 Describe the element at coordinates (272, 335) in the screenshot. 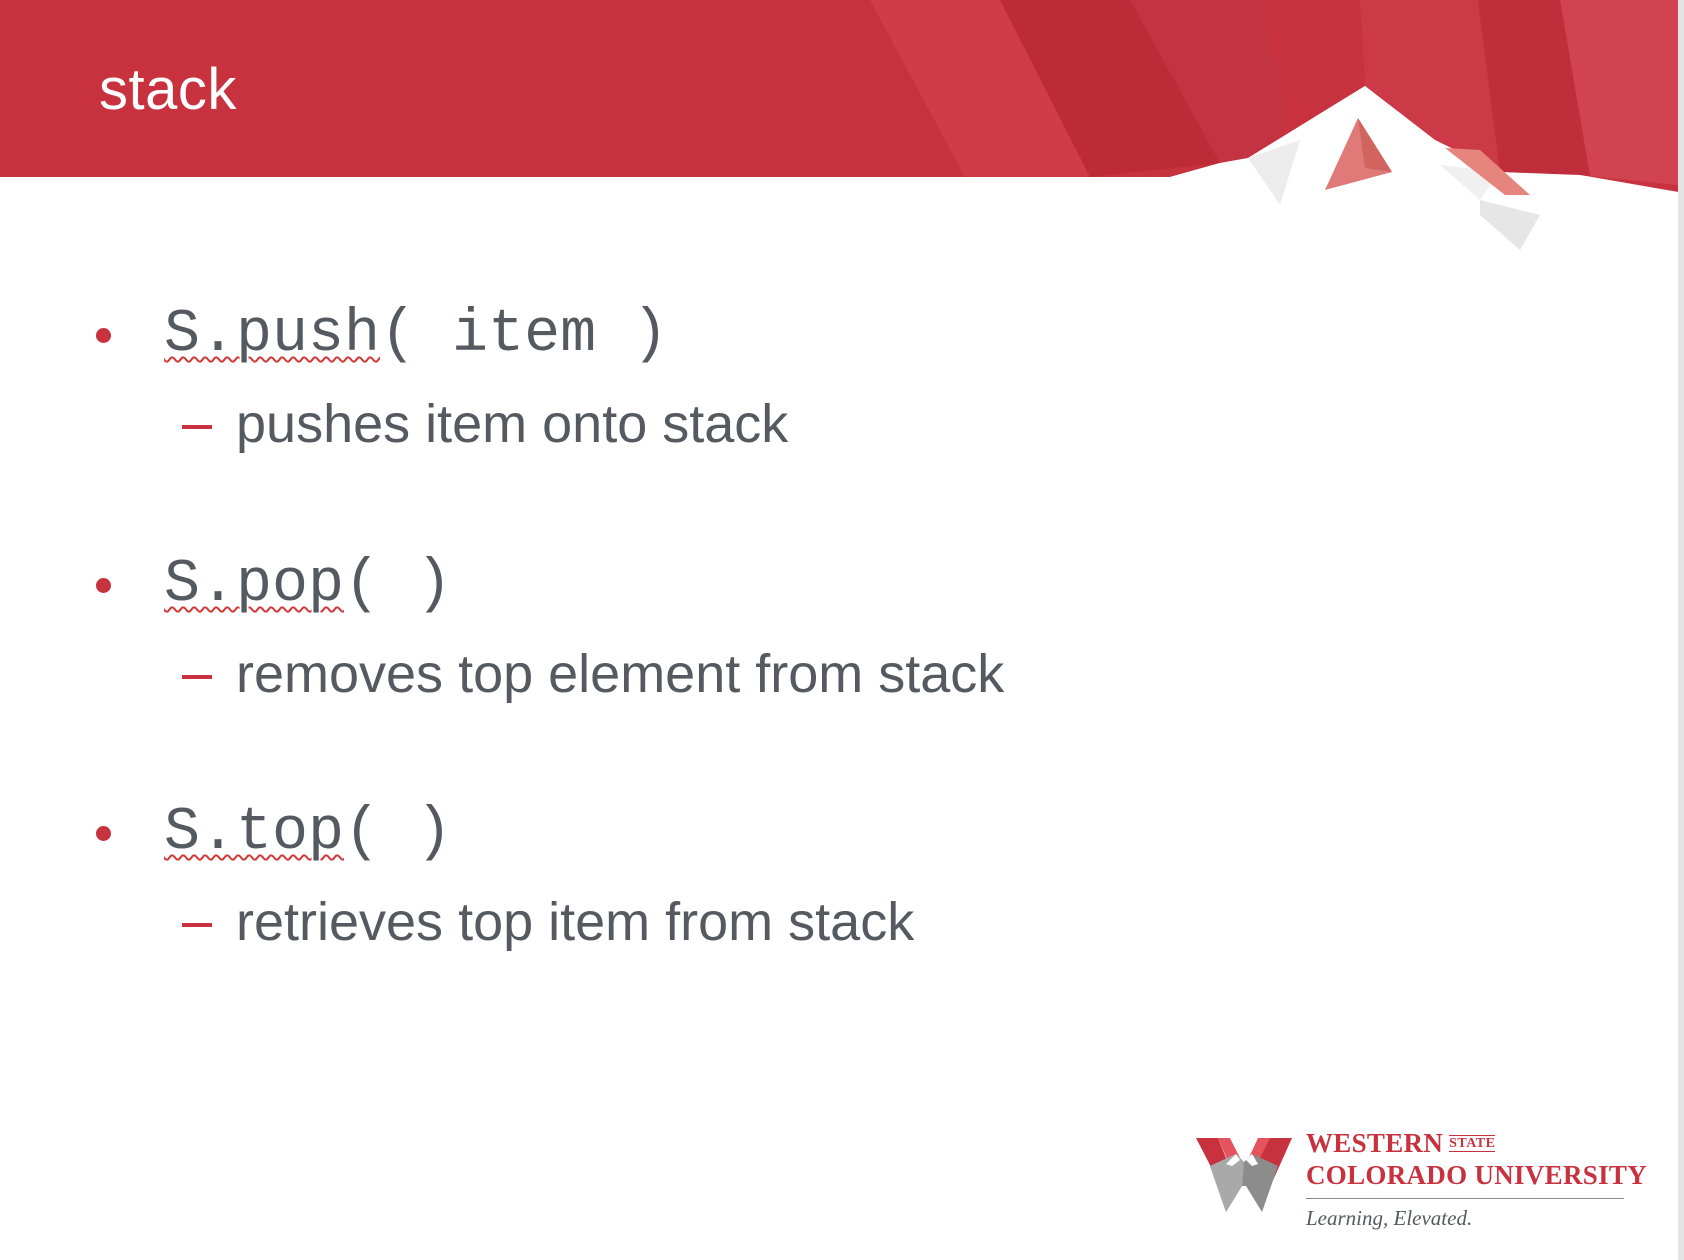

I see `code-method: S.push` at that location.